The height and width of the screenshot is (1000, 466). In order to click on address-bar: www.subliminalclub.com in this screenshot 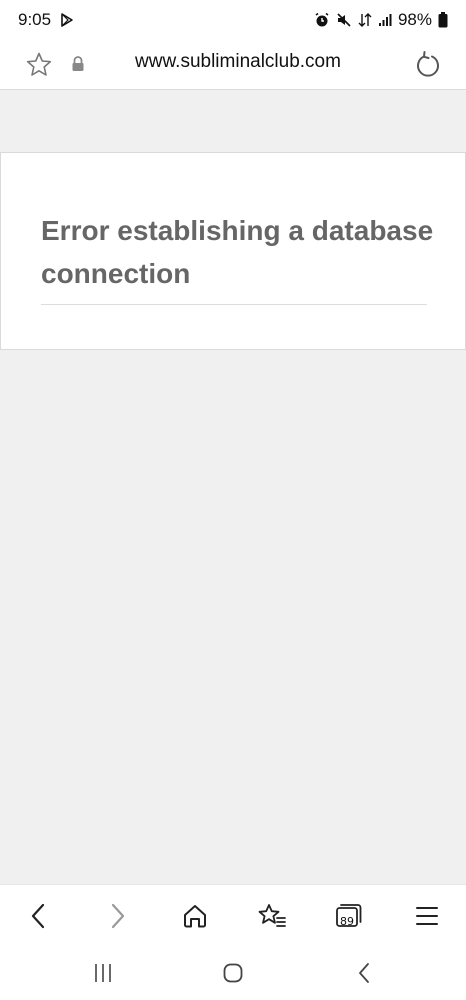, I will do `click(233, 65)`.